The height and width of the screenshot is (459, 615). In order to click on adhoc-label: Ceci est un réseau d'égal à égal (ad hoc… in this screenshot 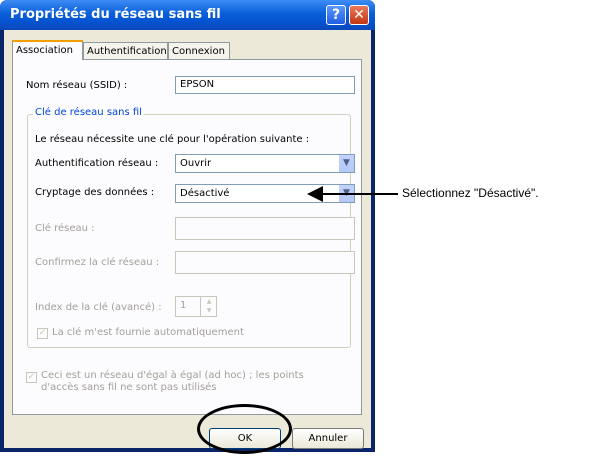, I will do `click(172, 381)`.